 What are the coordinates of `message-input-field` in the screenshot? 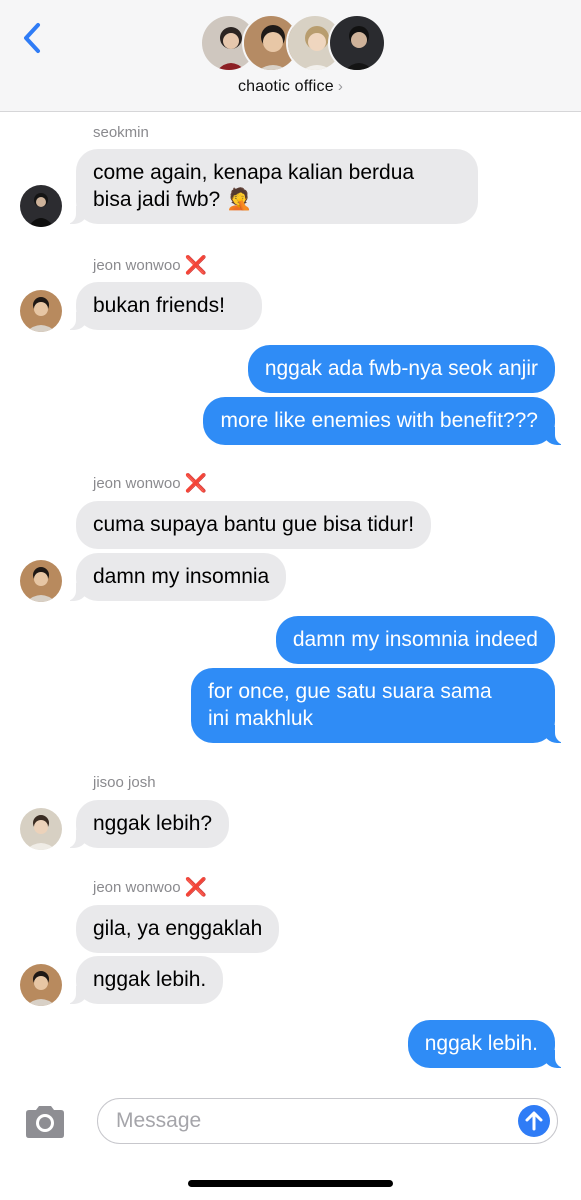 It's located at (327, 1121).